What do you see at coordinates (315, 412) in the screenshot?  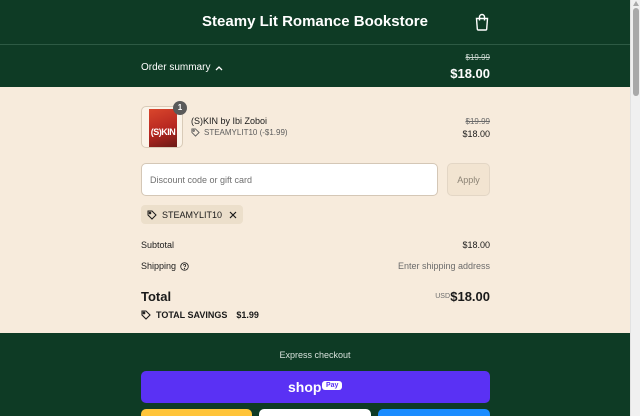 I see `amazon-pay-button` at bounding box center [315, 412].